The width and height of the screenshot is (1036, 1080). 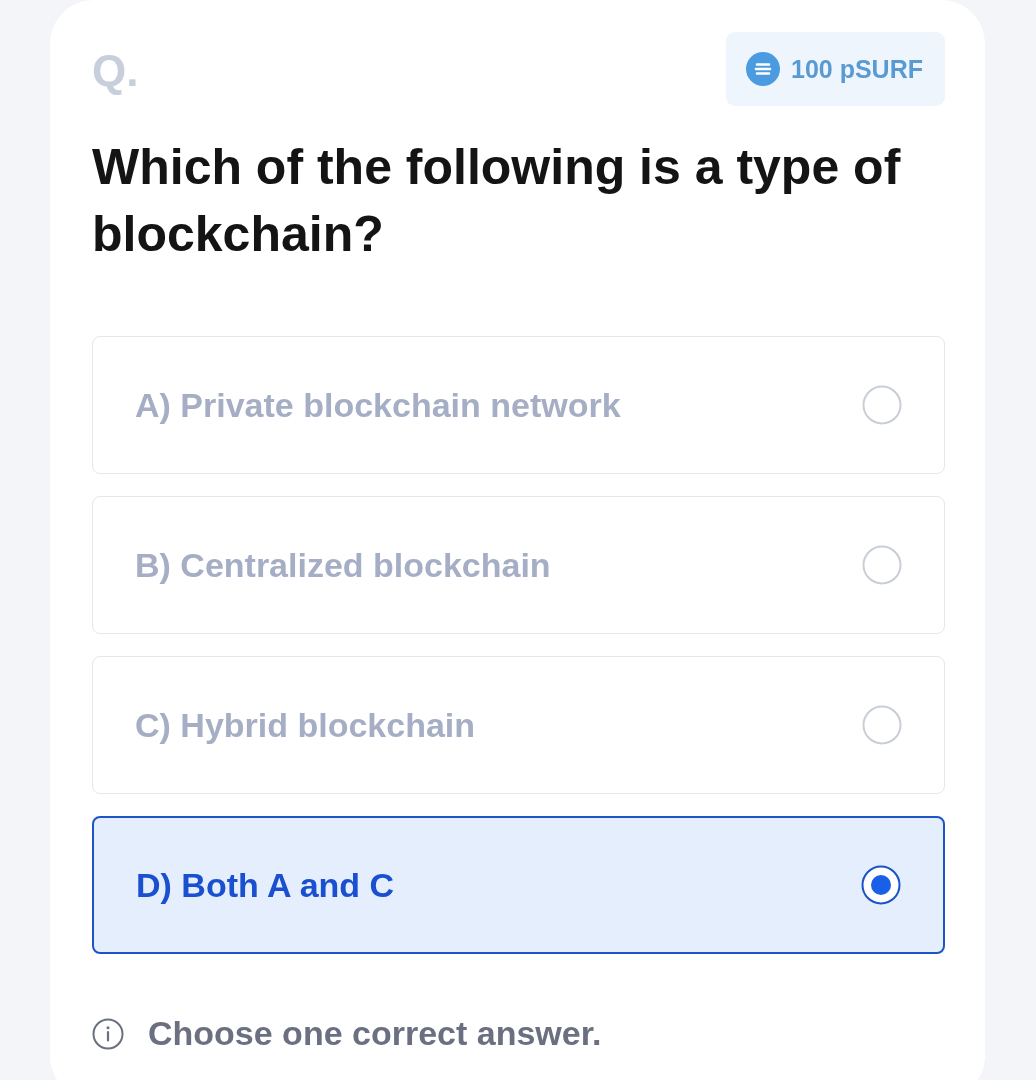 I want to click on answer-option: C) Hybrid blockchain, so click(x=518, y=725).